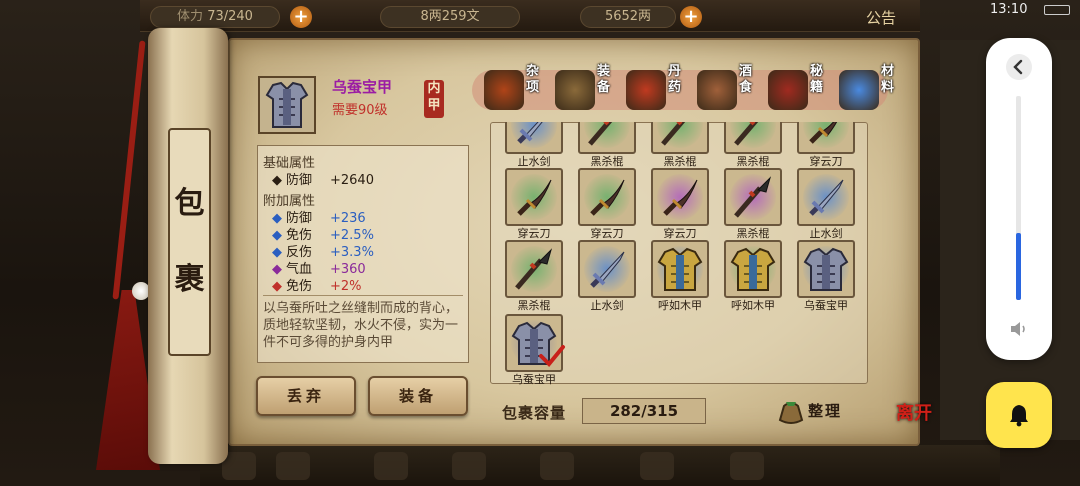  I want to click on tab-1: 杂项, so click(516, 88).